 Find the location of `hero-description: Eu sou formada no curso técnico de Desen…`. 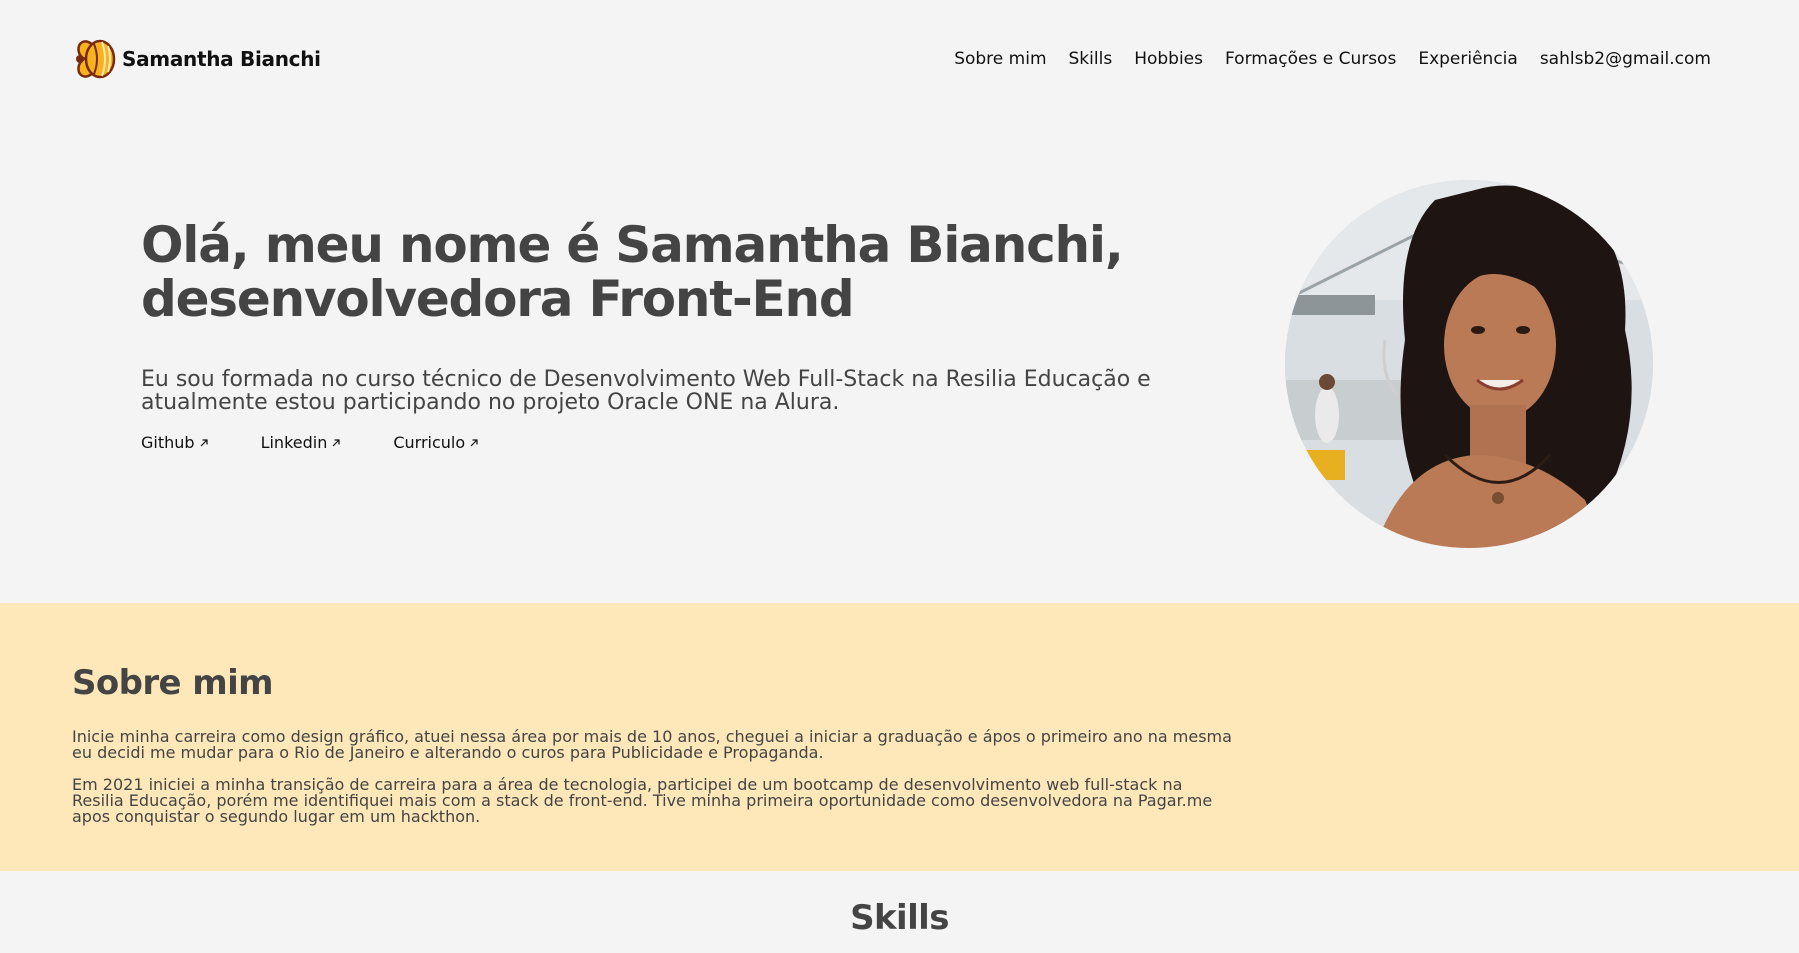

hero-description: Eu sou formada no curso técnico de Desen… is located at coordinates (646, 391).